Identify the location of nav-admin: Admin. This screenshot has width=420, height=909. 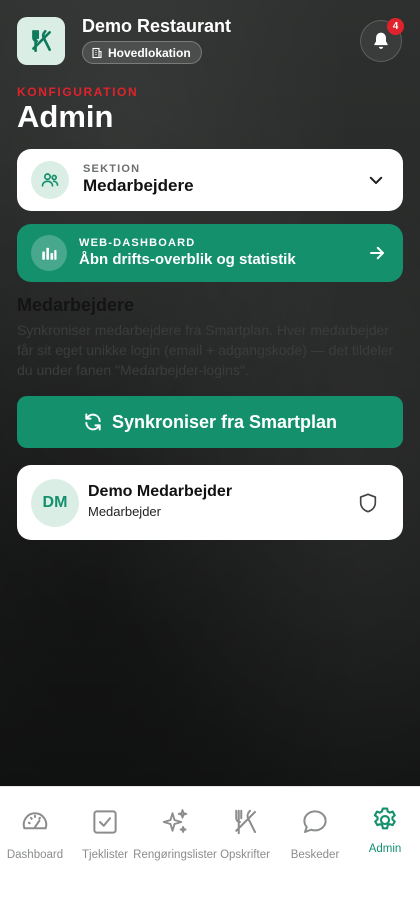
(385, 840).